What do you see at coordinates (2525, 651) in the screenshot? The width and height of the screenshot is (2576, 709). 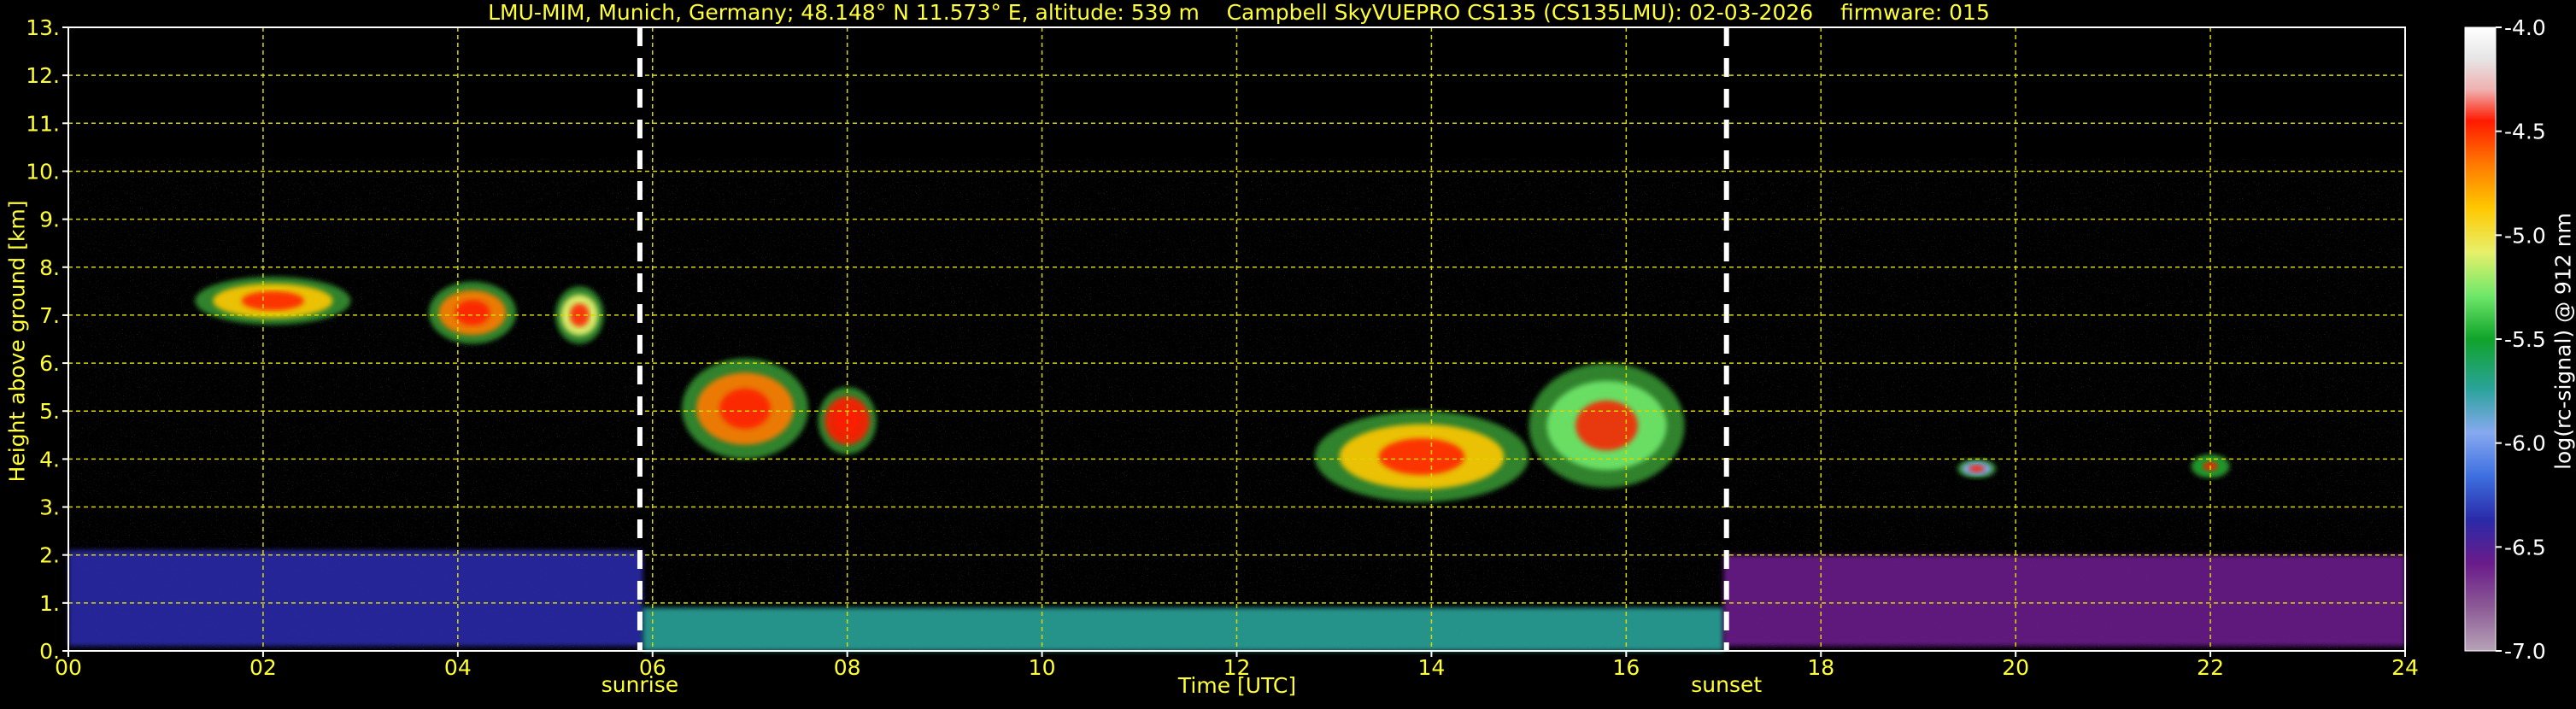 I see `colorbar-tick-label: -7.0` at bounding box center [2525, 651].